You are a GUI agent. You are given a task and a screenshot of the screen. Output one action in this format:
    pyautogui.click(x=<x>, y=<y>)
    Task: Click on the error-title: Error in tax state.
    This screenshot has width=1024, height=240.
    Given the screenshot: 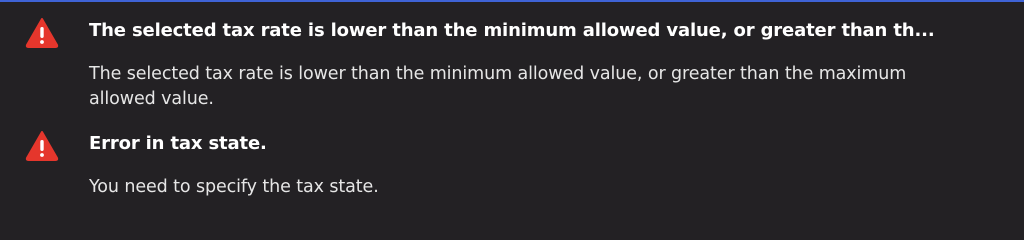 What is the action you would take?
    pyautogui.click(x=178, y=143)
    